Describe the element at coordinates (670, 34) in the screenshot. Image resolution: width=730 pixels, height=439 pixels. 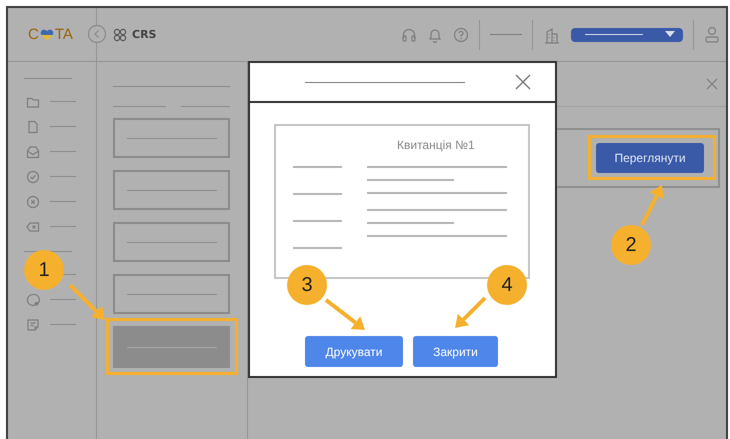
I see `caret-icon` at that location.